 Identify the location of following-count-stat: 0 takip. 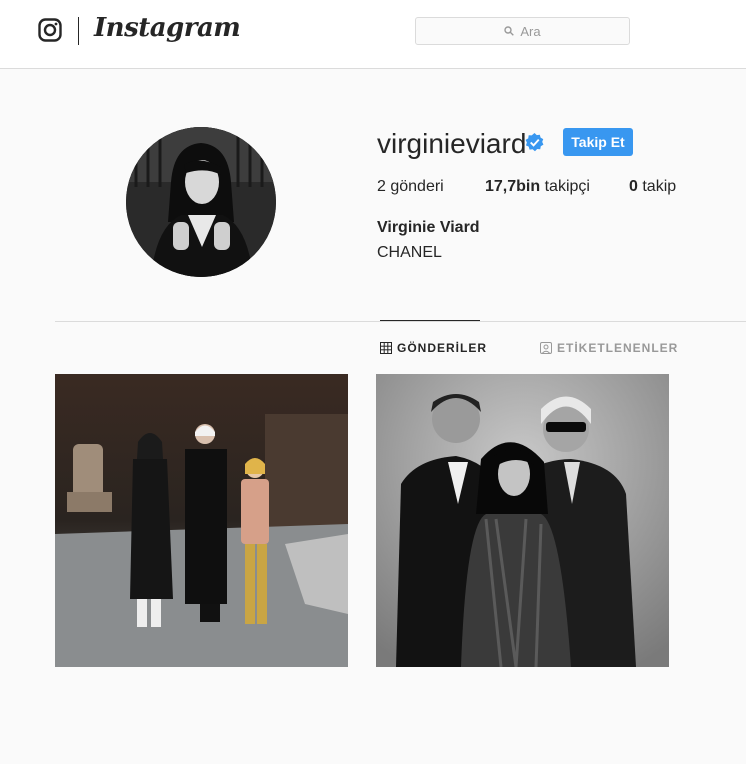
(652, 187).